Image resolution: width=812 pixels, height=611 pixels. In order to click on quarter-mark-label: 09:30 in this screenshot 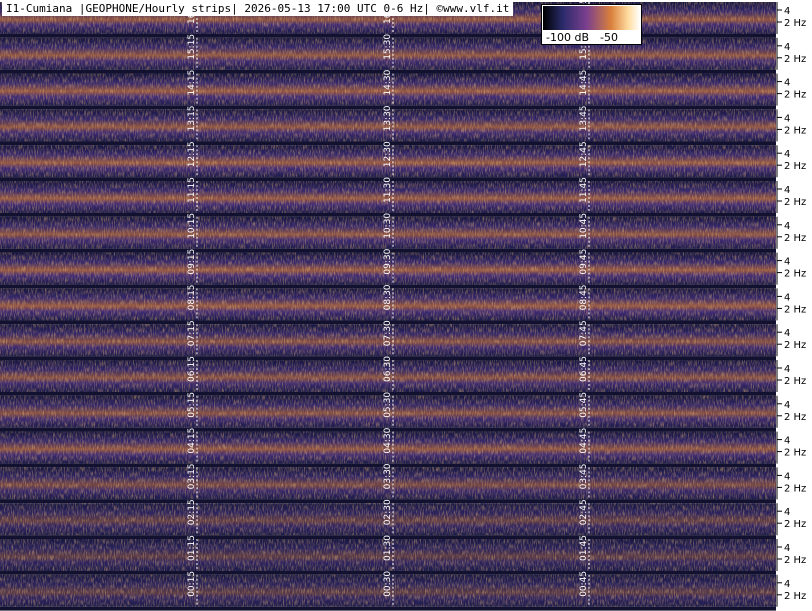, I will do `click(388, 261)`.